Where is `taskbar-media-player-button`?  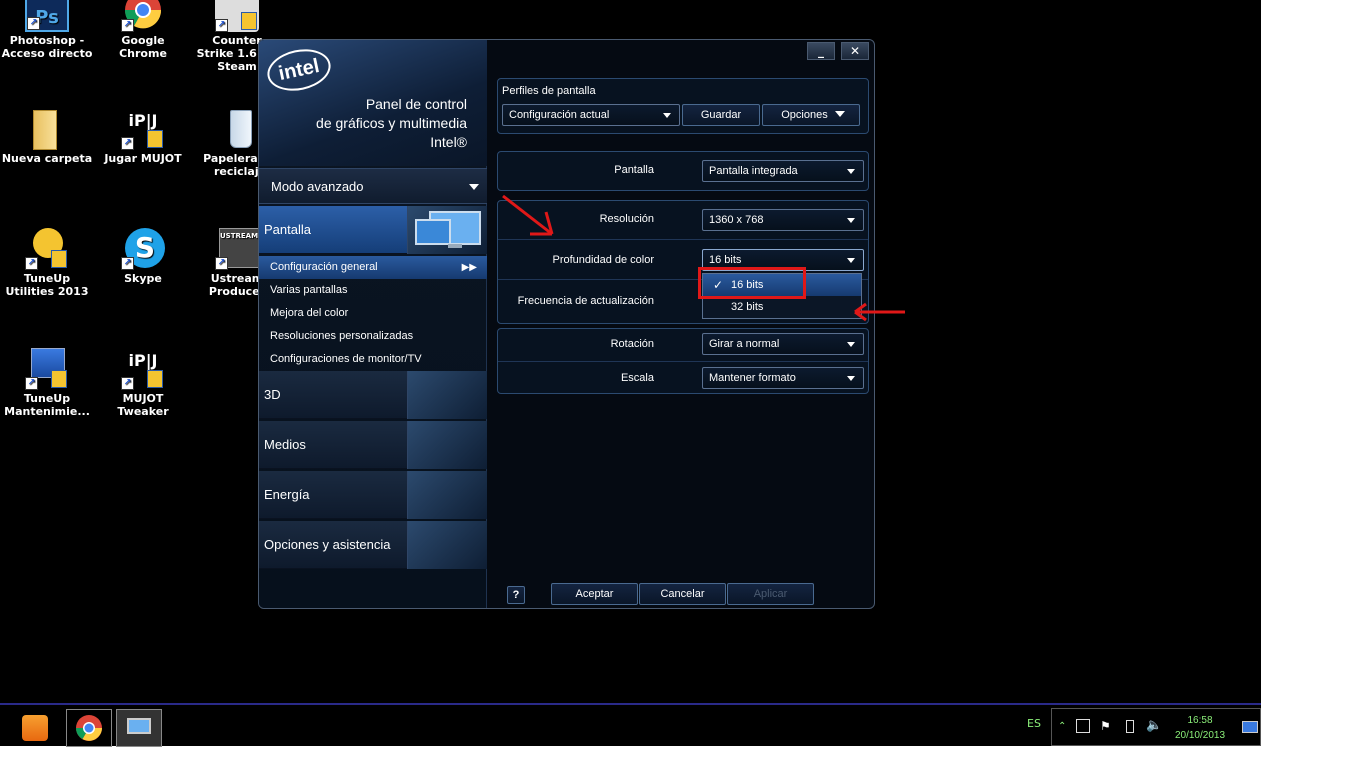 taskbar-media-player-button is located at coordinates (37, 728).